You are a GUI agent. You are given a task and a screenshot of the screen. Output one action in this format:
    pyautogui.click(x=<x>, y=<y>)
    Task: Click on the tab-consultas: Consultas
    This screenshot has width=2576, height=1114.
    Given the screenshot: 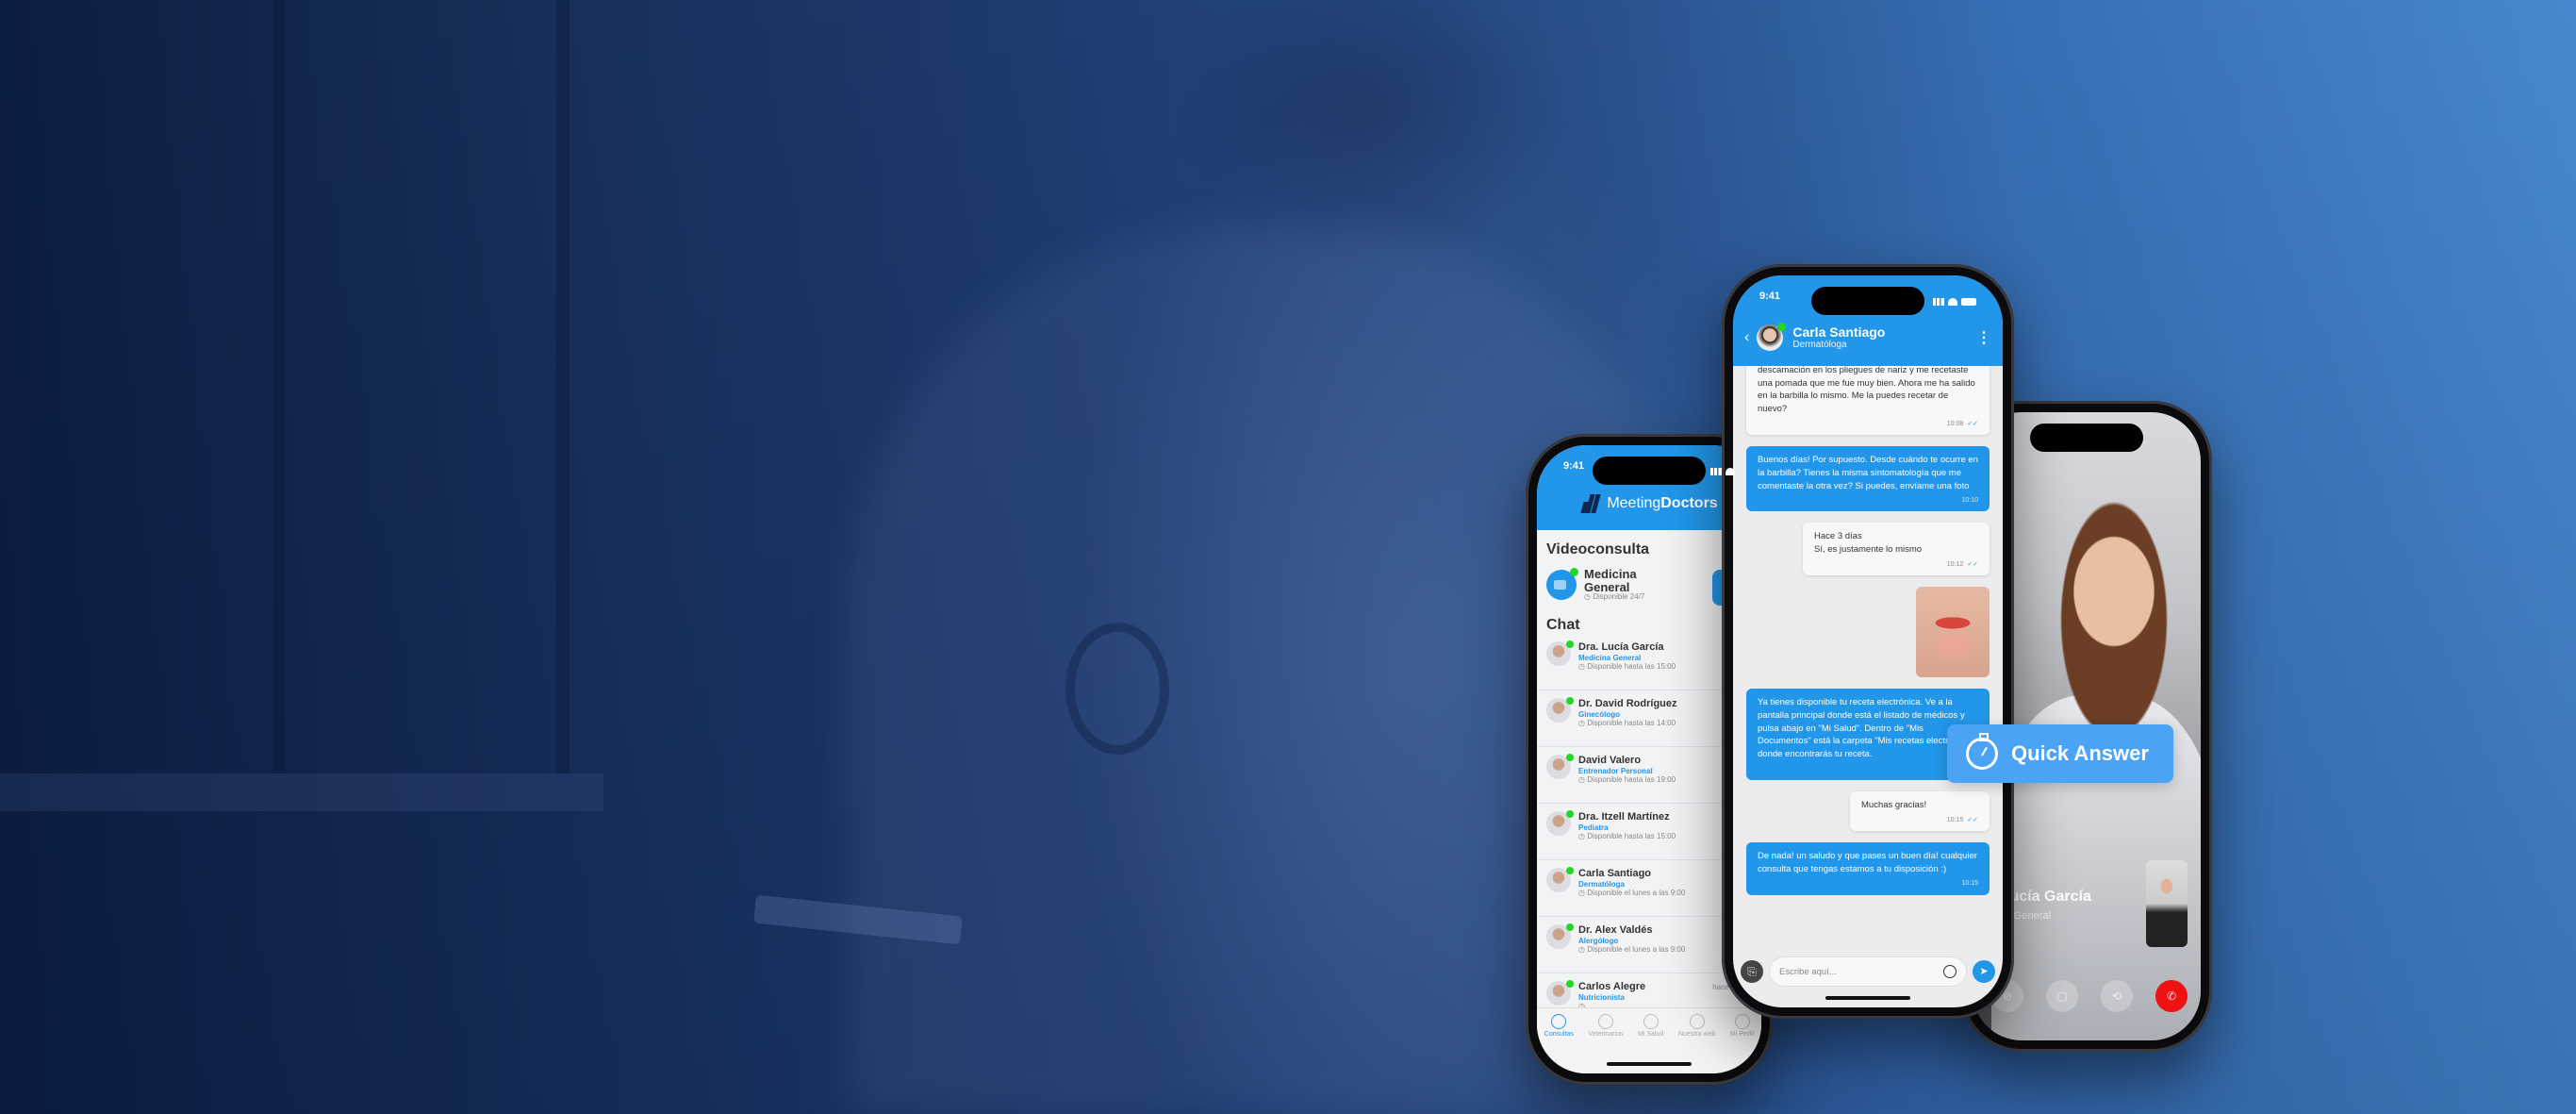 What is the action you would take?
    pyautogui.click(x=1559, y=1043)
    